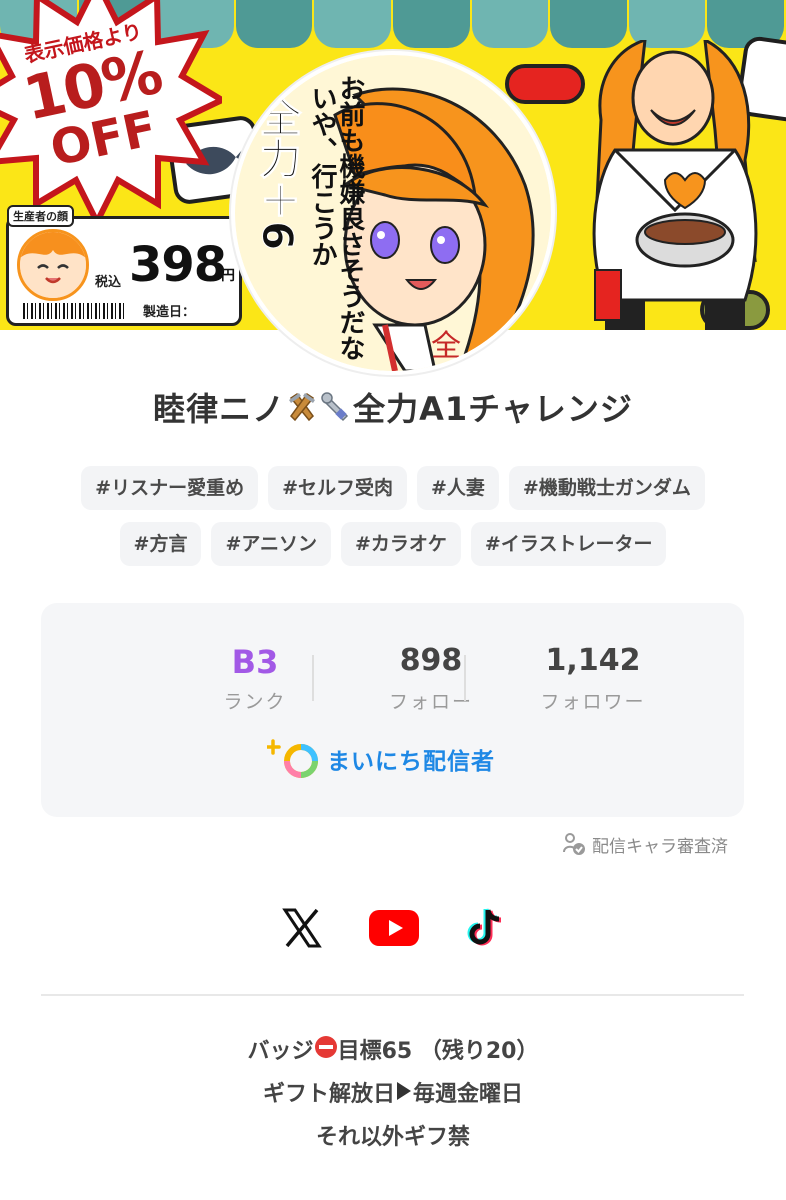 The width and height of the screenshot is (786, 1200). I want to click on youtube-link, so click(394, 928).